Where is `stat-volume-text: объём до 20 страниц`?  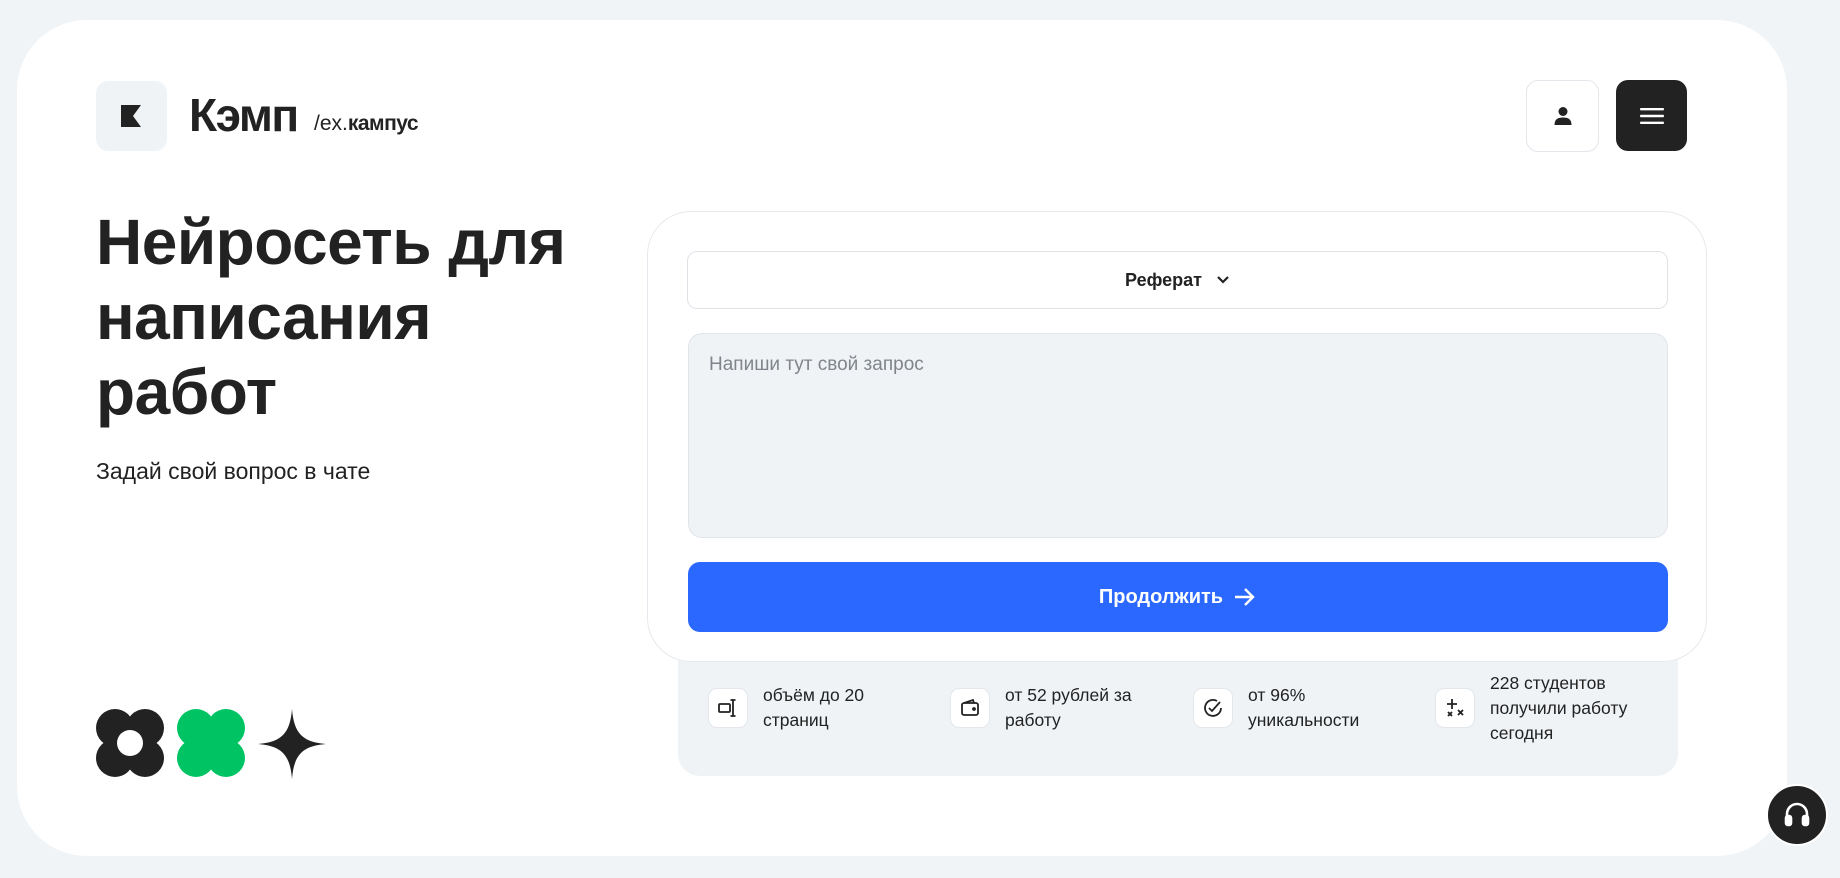
stat-volume-text: объём до 20 страниц is located at coordinates (814, 707).